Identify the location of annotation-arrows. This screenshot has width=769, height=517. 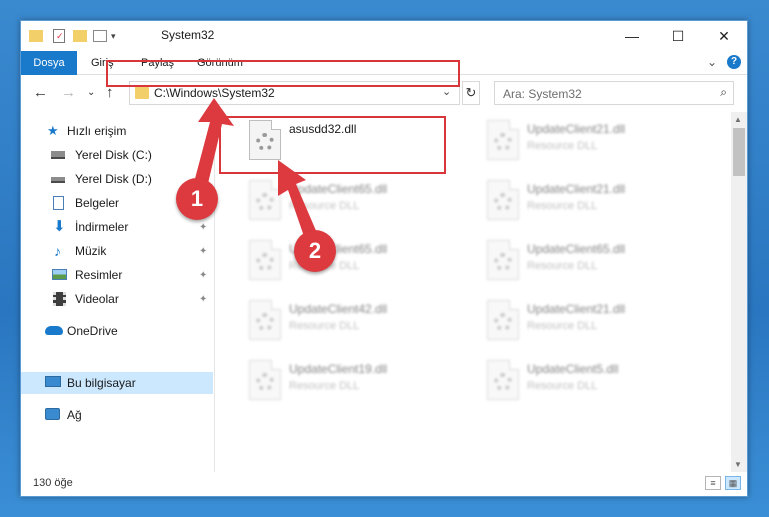
(256, 173).